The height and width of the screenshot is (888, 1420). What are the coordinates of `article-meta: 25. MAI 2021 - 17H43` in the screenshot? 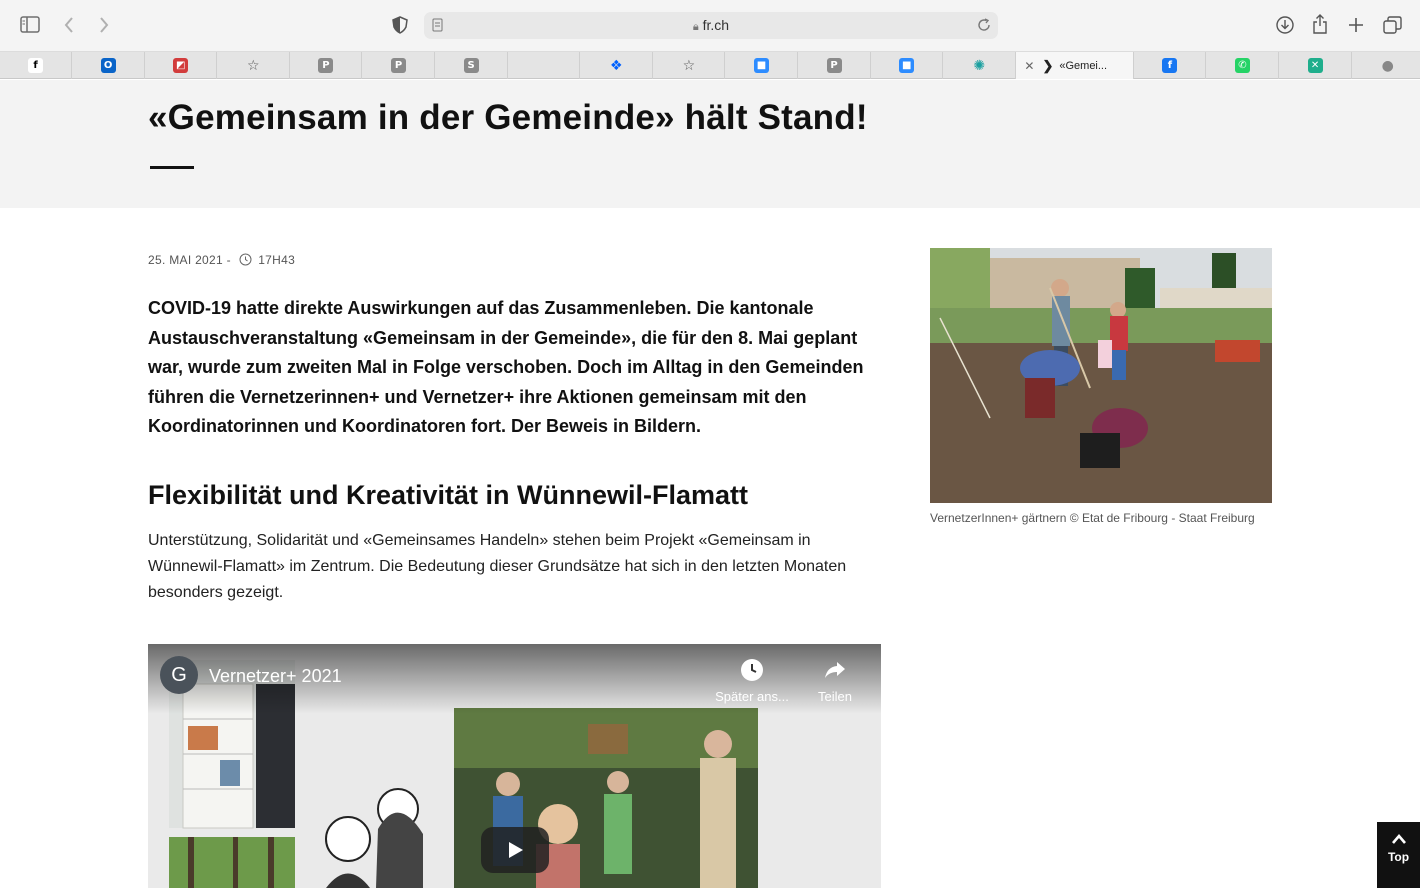 It's located at (221, 260).